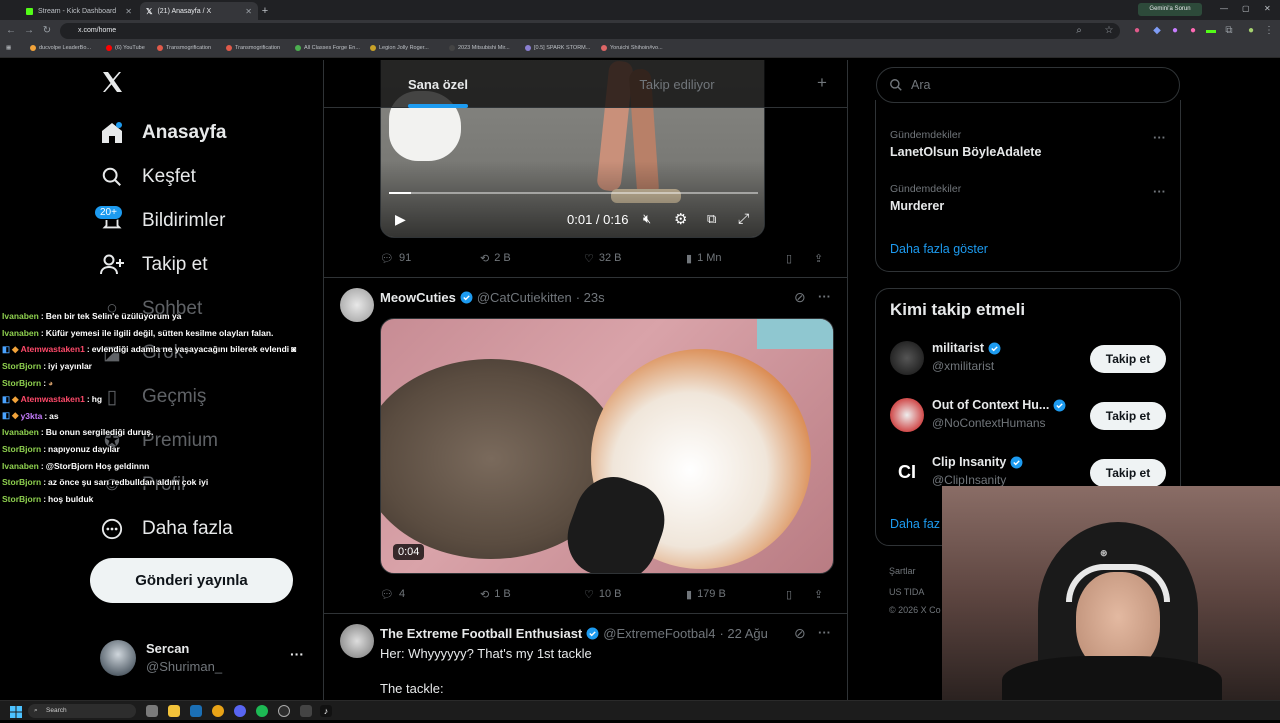  What do you see at coordinates (125, 48) in the screenshot?
I see `bookmark-item: (6) YouTube` at bounding box center [125, 48].